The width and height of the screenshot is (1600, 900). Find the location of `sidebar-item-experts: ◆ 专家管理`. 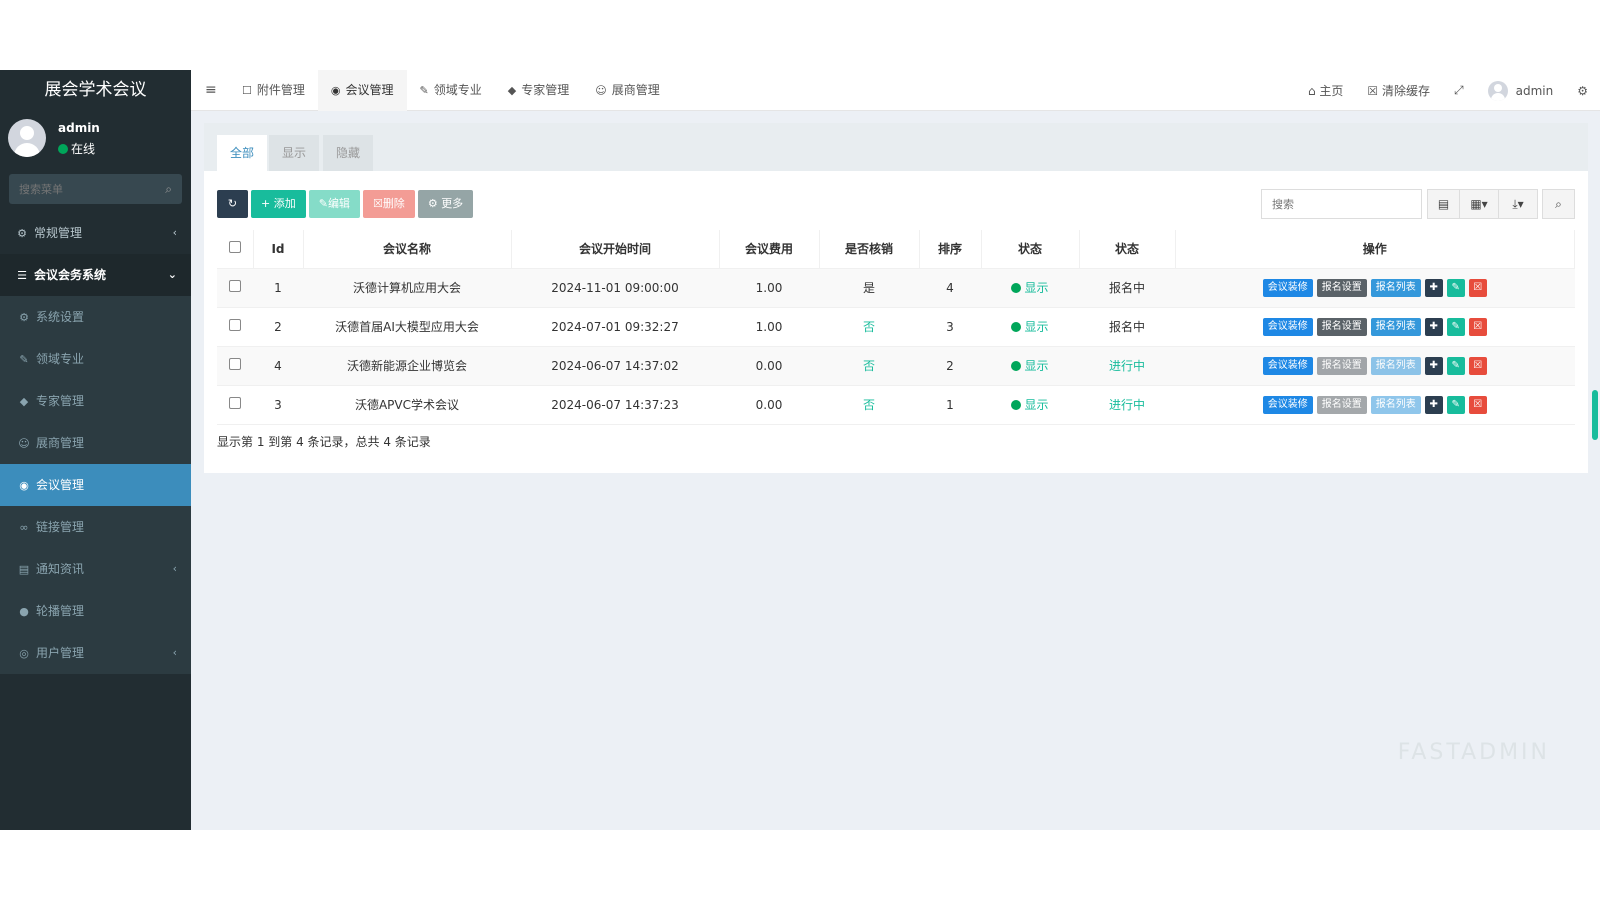

sidebar-item-experts: ◆ 专家管理 is located at coordinates (95, 401).